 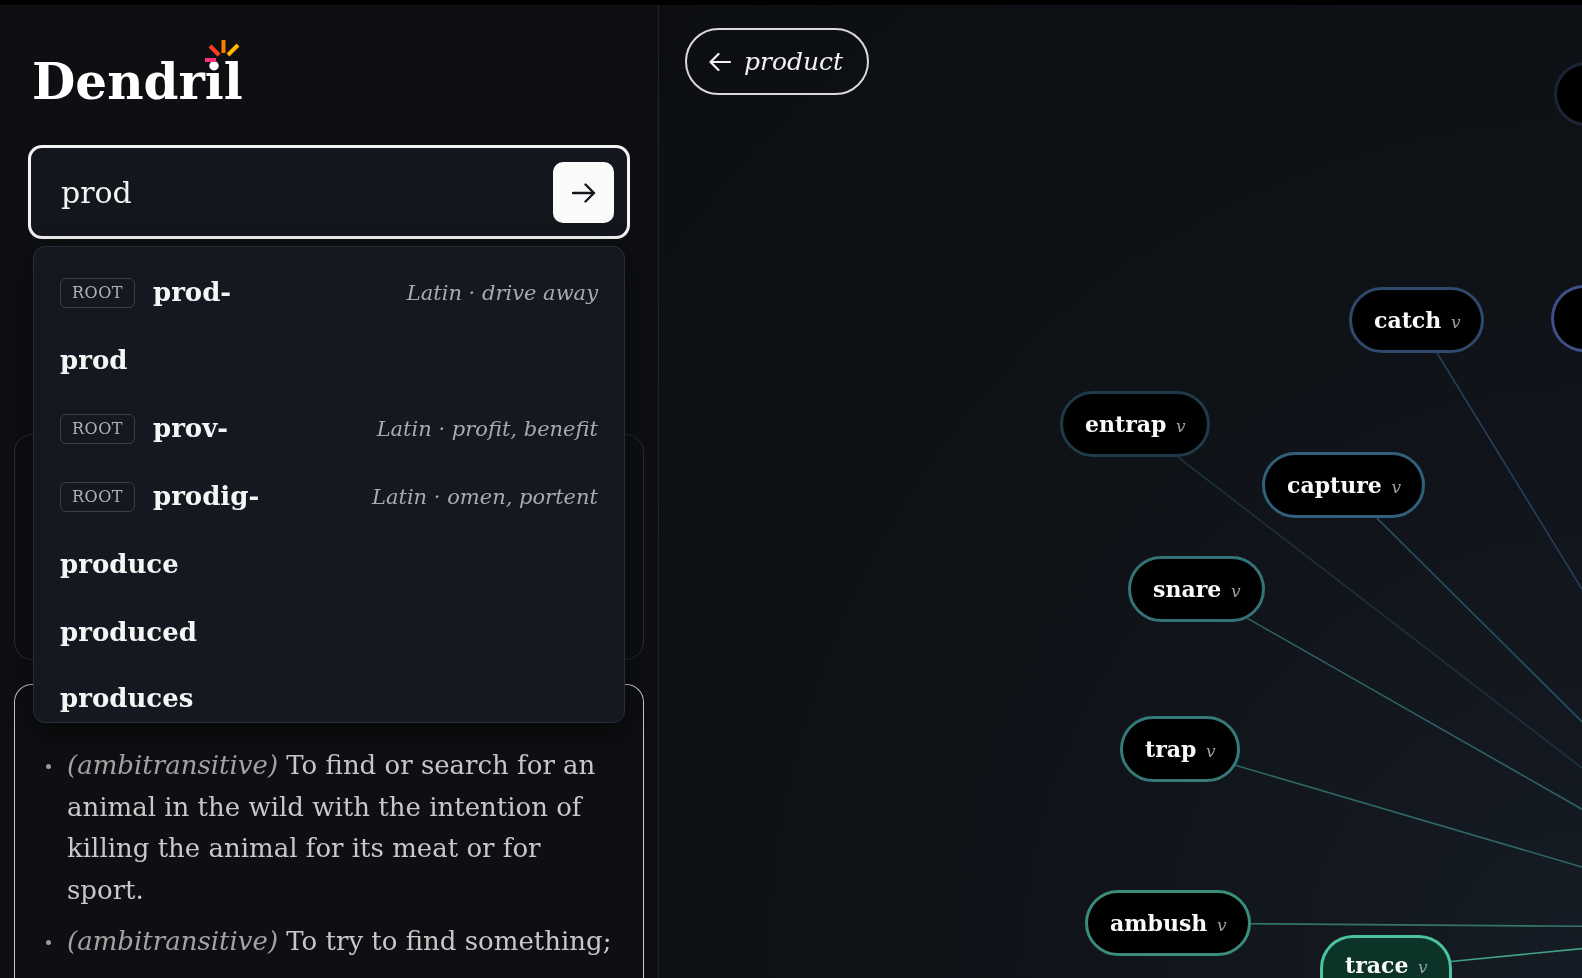 I want to click on arrow-right-icon, so click(x=583, y=192).